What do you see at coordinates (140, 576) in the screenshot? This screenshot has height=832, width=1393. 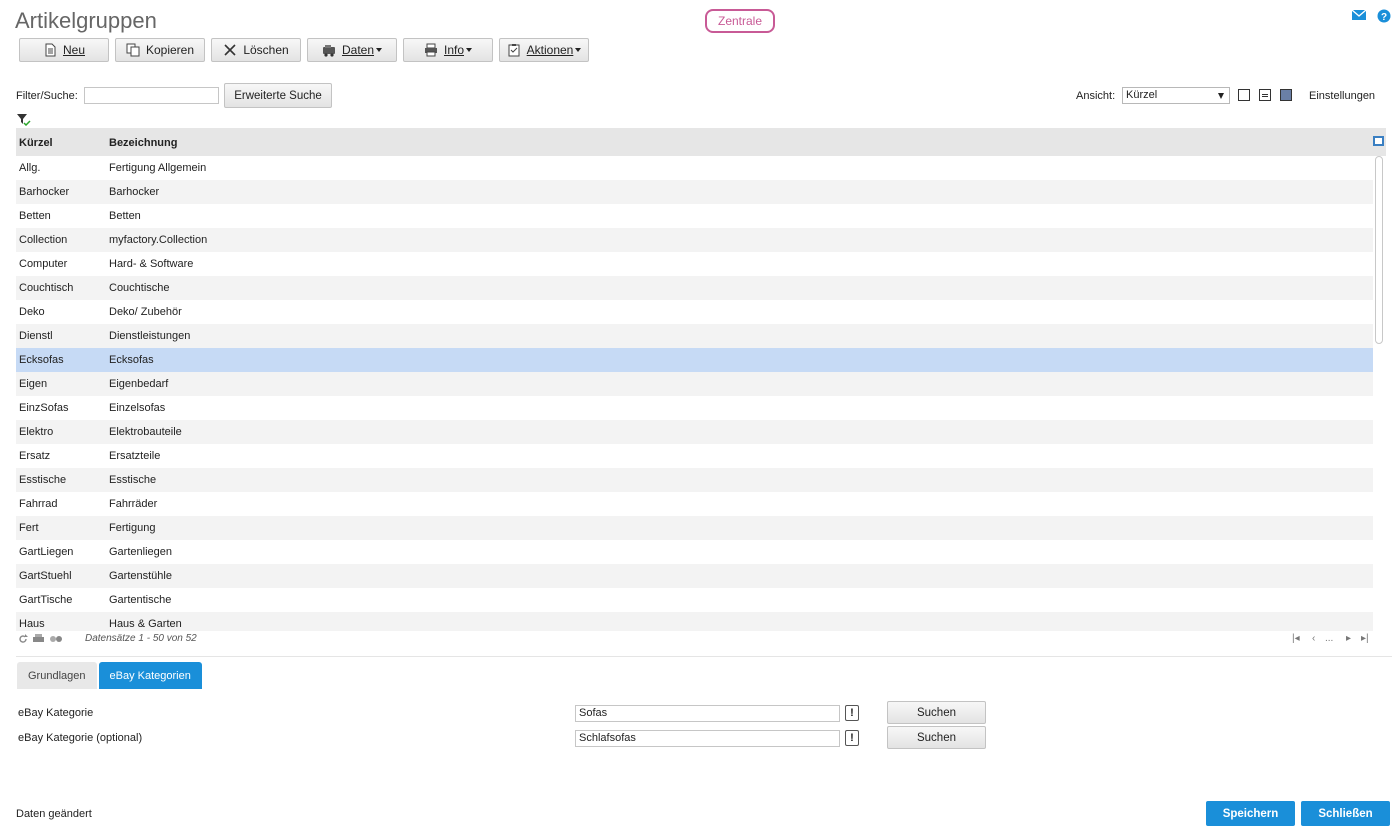 I see `cell-description: Gartenstühle` at bounding box center [140, 576].